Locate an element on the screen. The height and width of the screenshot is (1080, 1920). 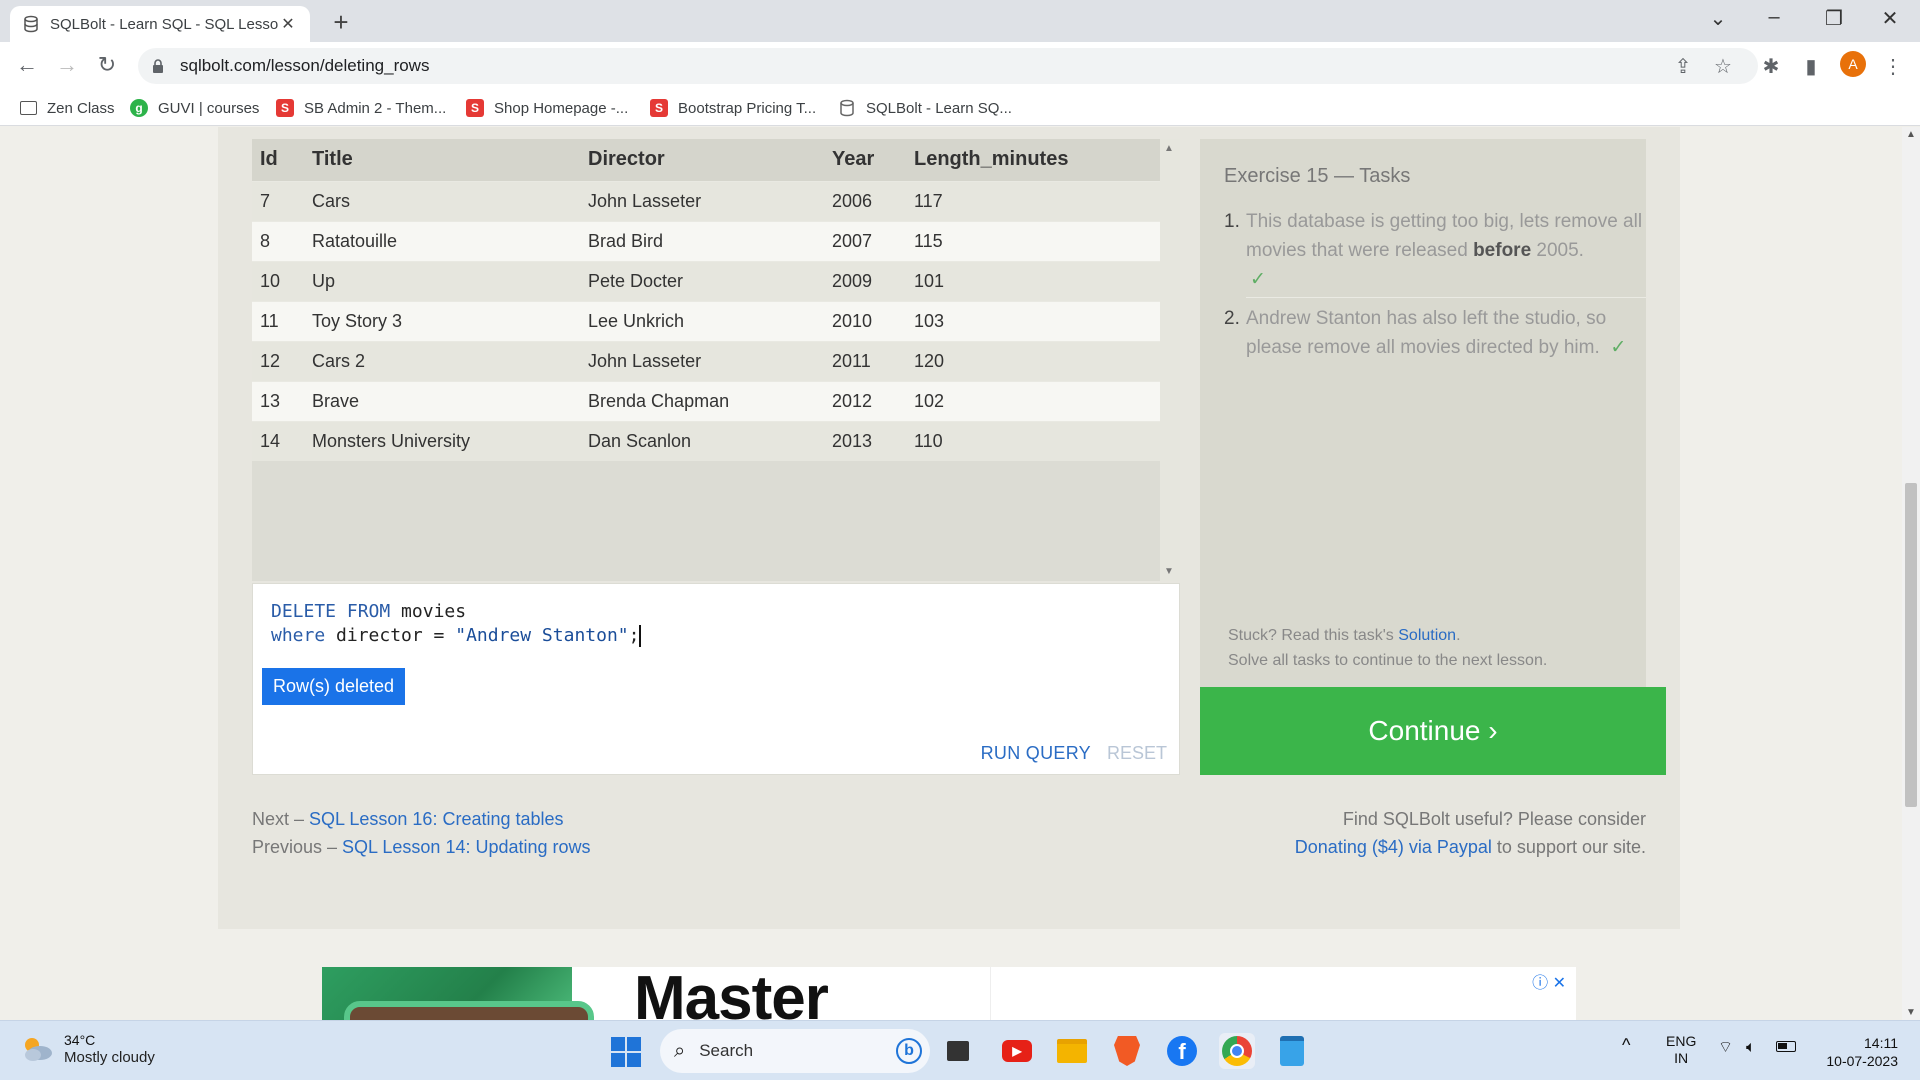
run-query-button: RUN QUERY is located at coordinates (1036, 753).